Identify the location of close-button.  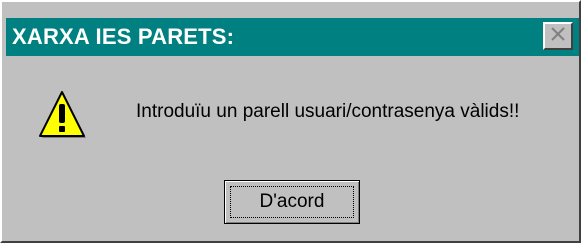
(558, 36).